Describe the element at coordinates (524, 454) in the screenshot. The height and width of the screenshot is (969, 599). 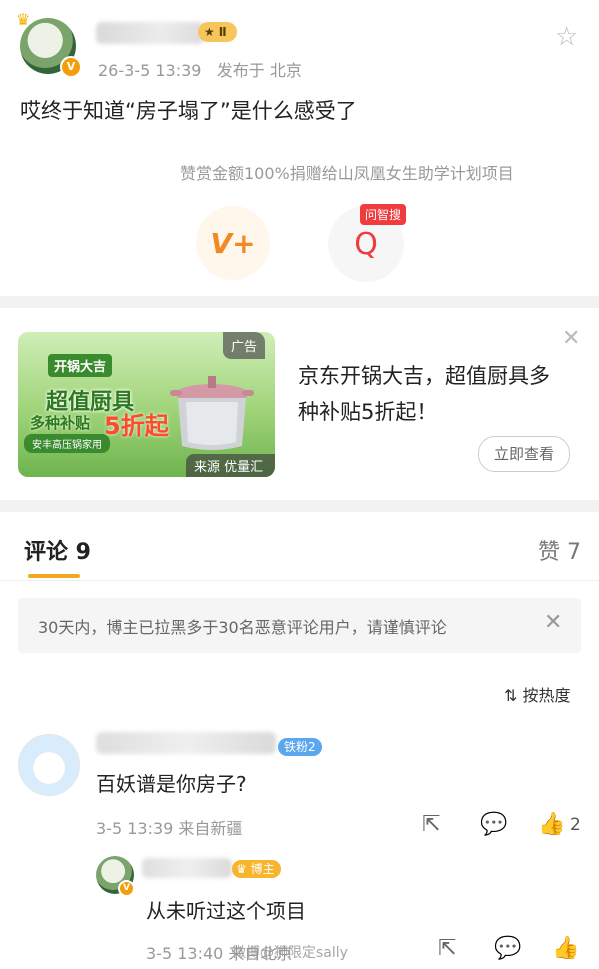
I see `ad-view-button: 立即查看` at that location.